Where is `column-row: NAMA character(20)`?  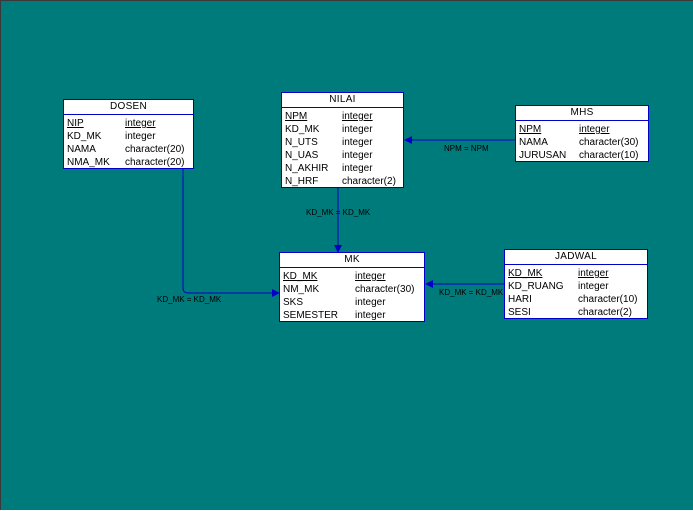
column-row: NAMA character(20) is located at coordinates (130, 149).